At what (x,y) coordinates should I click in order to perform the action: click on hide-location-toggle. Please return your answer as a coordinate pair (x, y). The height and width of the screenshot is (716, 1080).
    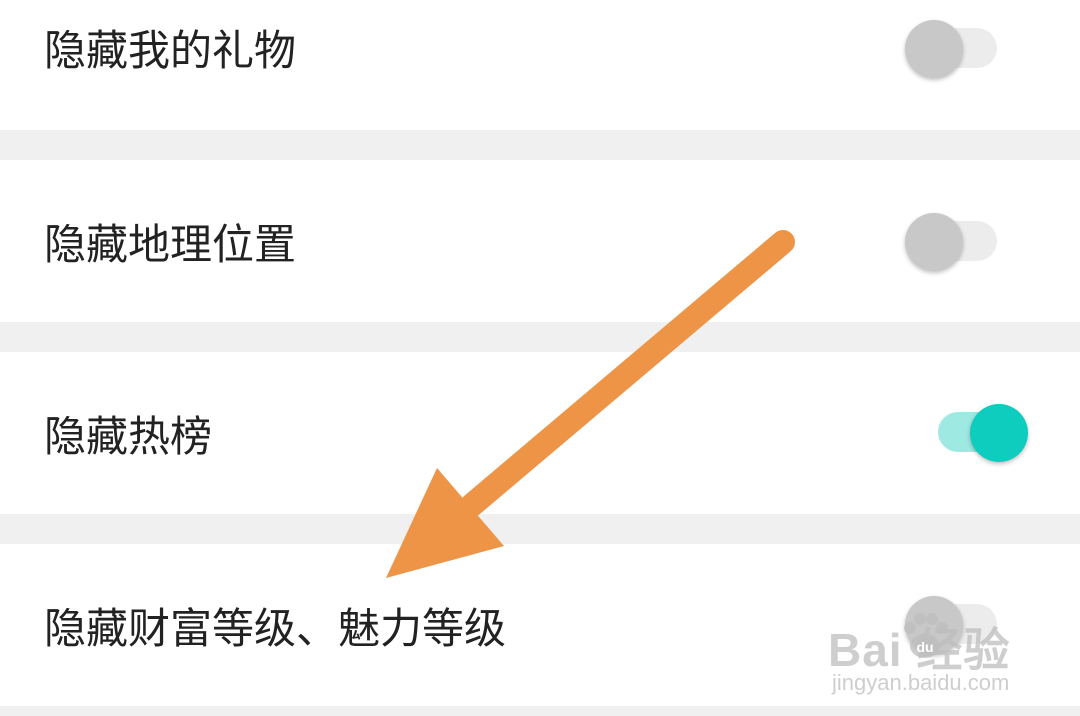
    Looking at the image, I should click on (955, 241).